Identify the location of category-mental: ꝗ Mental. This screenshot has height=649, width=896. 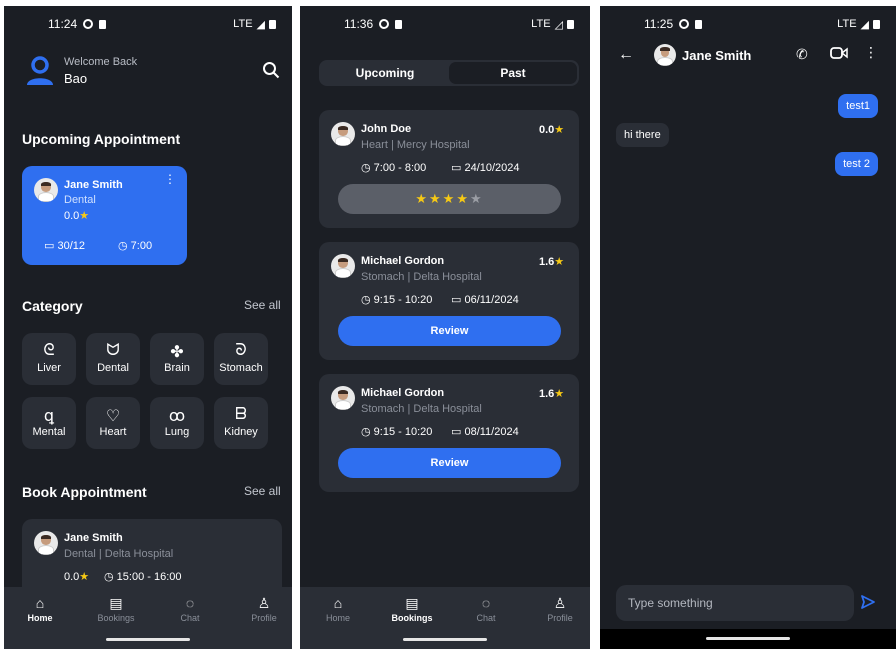
(49, 423).